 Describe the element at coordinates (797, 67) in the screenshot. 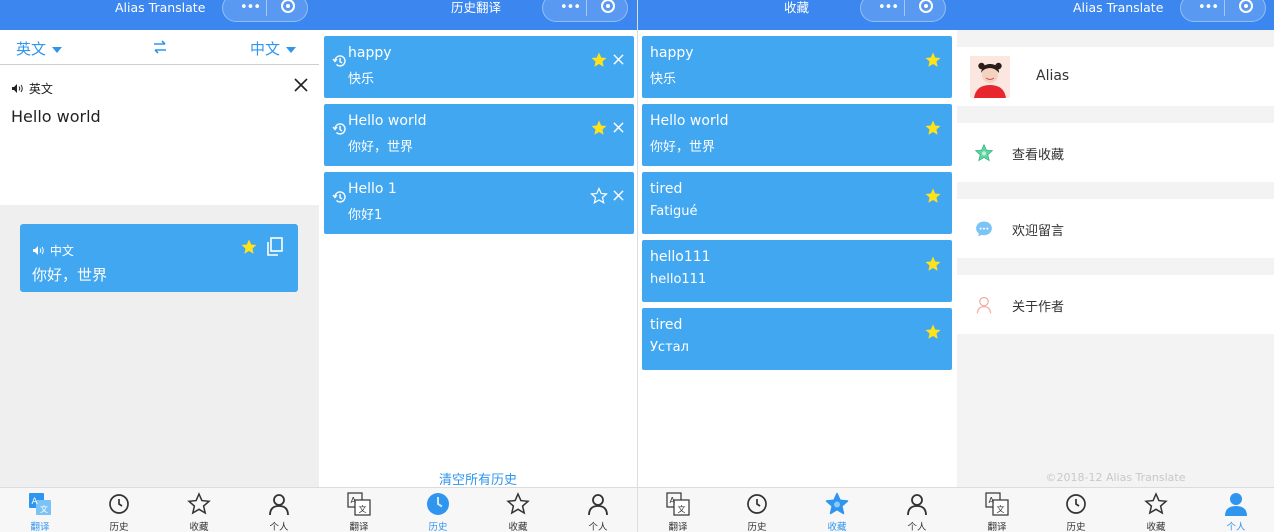

I see `favorite-item: happy 快乐` at that location.